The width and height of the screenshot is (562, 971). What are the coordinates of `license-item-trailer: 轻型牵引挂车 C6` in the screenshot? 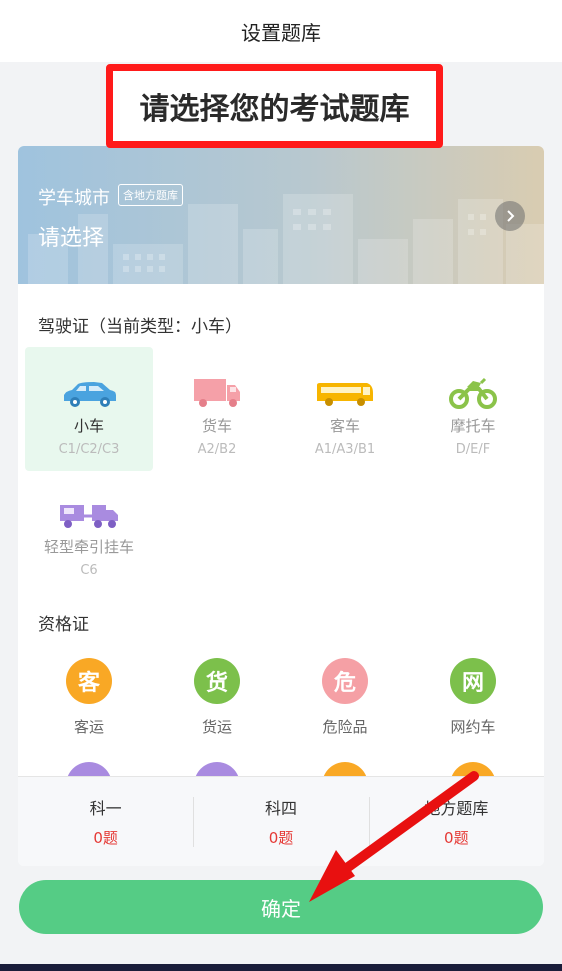 It's located at (89, 532).